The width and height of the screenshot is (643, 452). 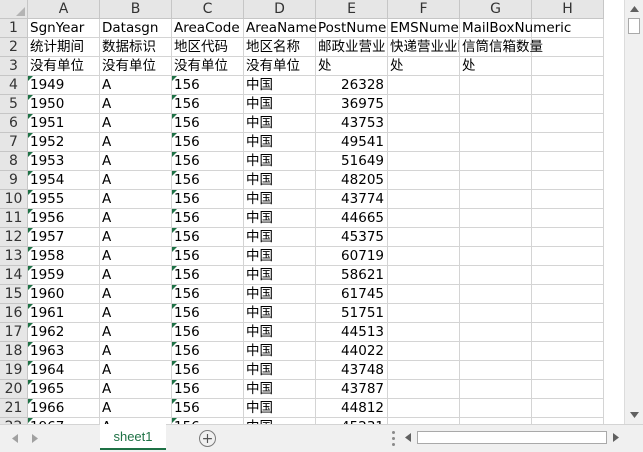 I want to click on scroll-left-button, so click(x=408, y=437).